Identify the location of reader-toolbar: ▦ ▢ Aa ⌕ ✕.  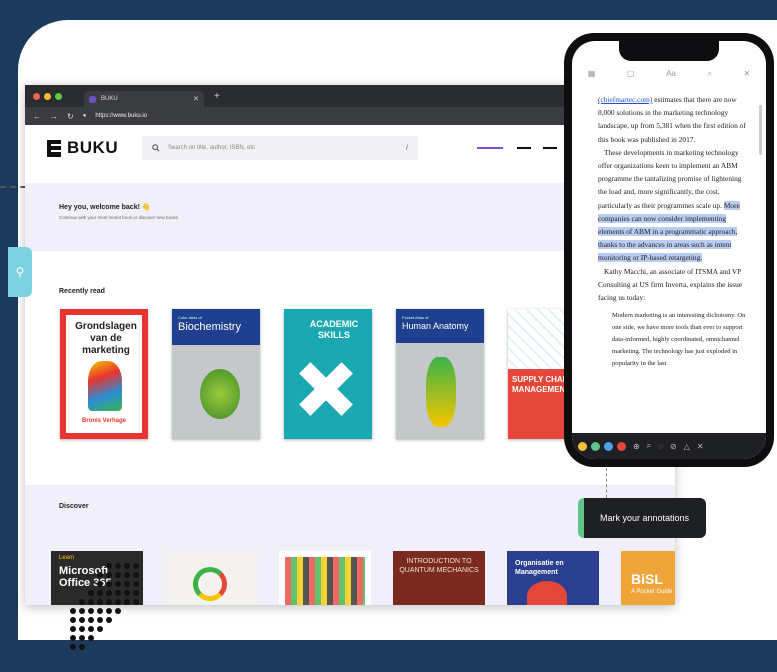
(669, 74).